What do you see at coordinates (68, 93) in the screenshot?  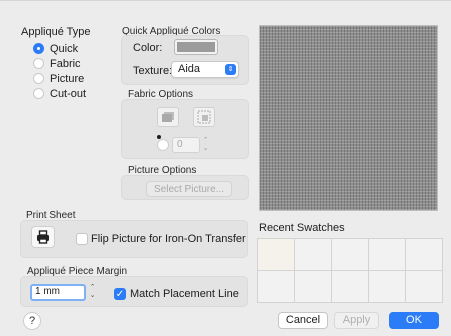 I see `radio-cutout-label: Cut-out` at bounding box center [68, 93].